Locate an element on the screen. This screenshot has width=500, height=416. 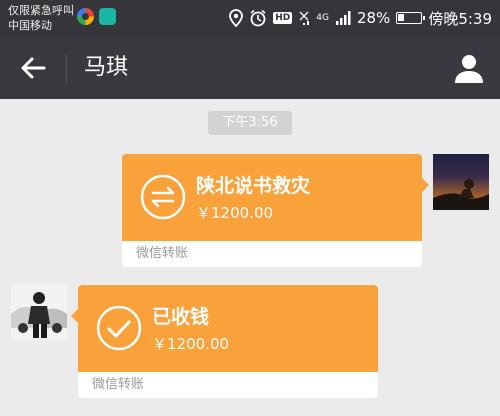
carrier-line-1: 仅限紧急呼叫 is located at coordinates (41, 10).